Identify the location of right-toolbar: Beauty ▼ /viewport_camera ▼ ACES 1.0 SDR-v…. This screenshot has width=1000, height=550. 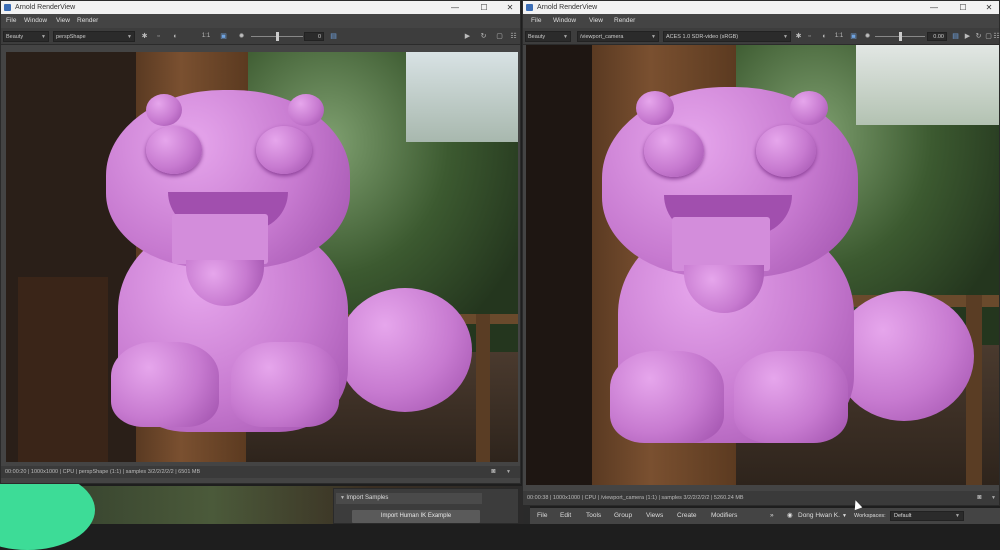
(761, 36).